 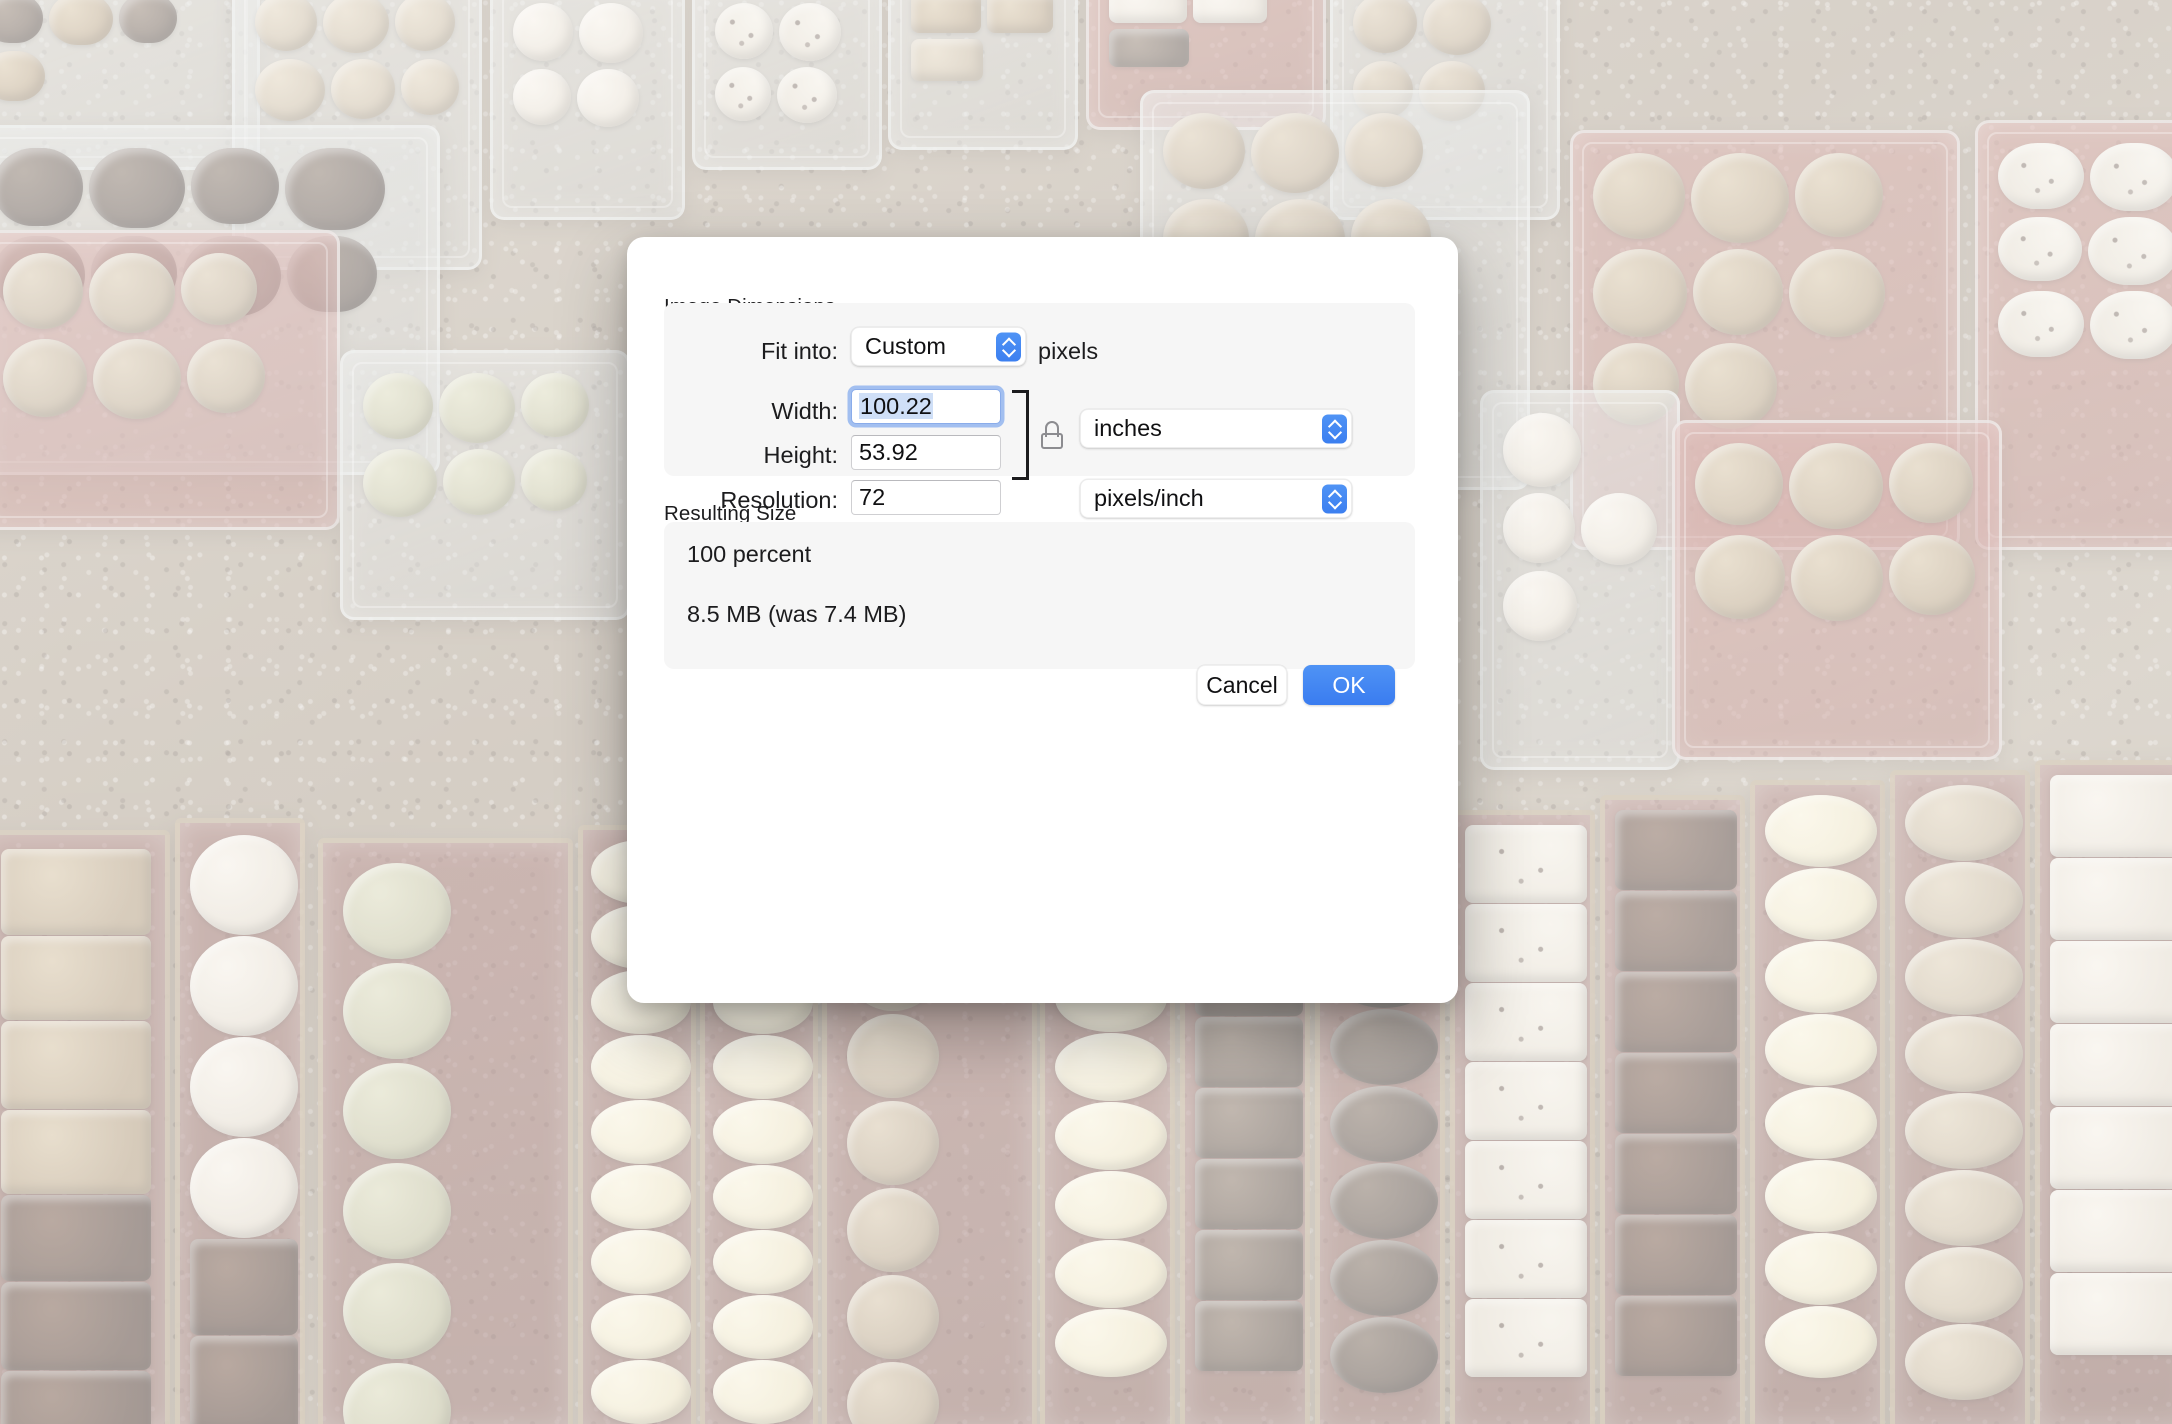 I want to click on resolution-input-value: 72, so click(x=872, y=497).